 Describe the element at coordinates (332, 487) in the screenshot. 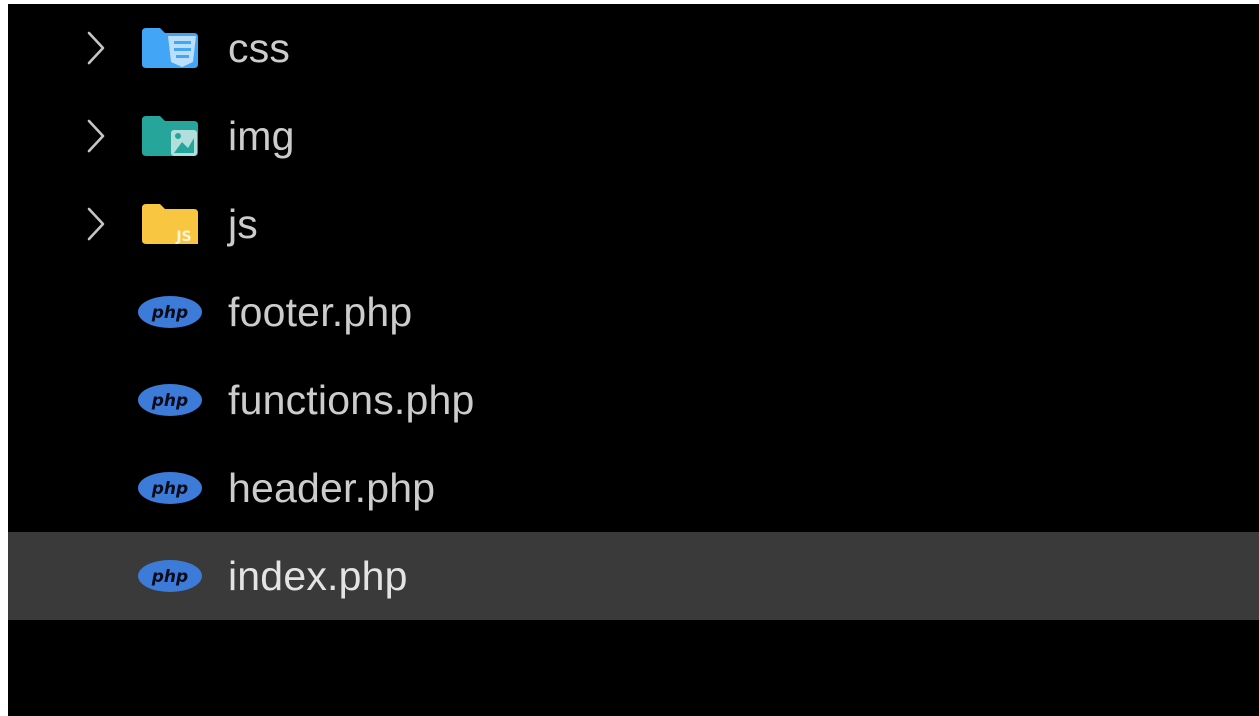

I see `tree-item-label: header.php` at that location.